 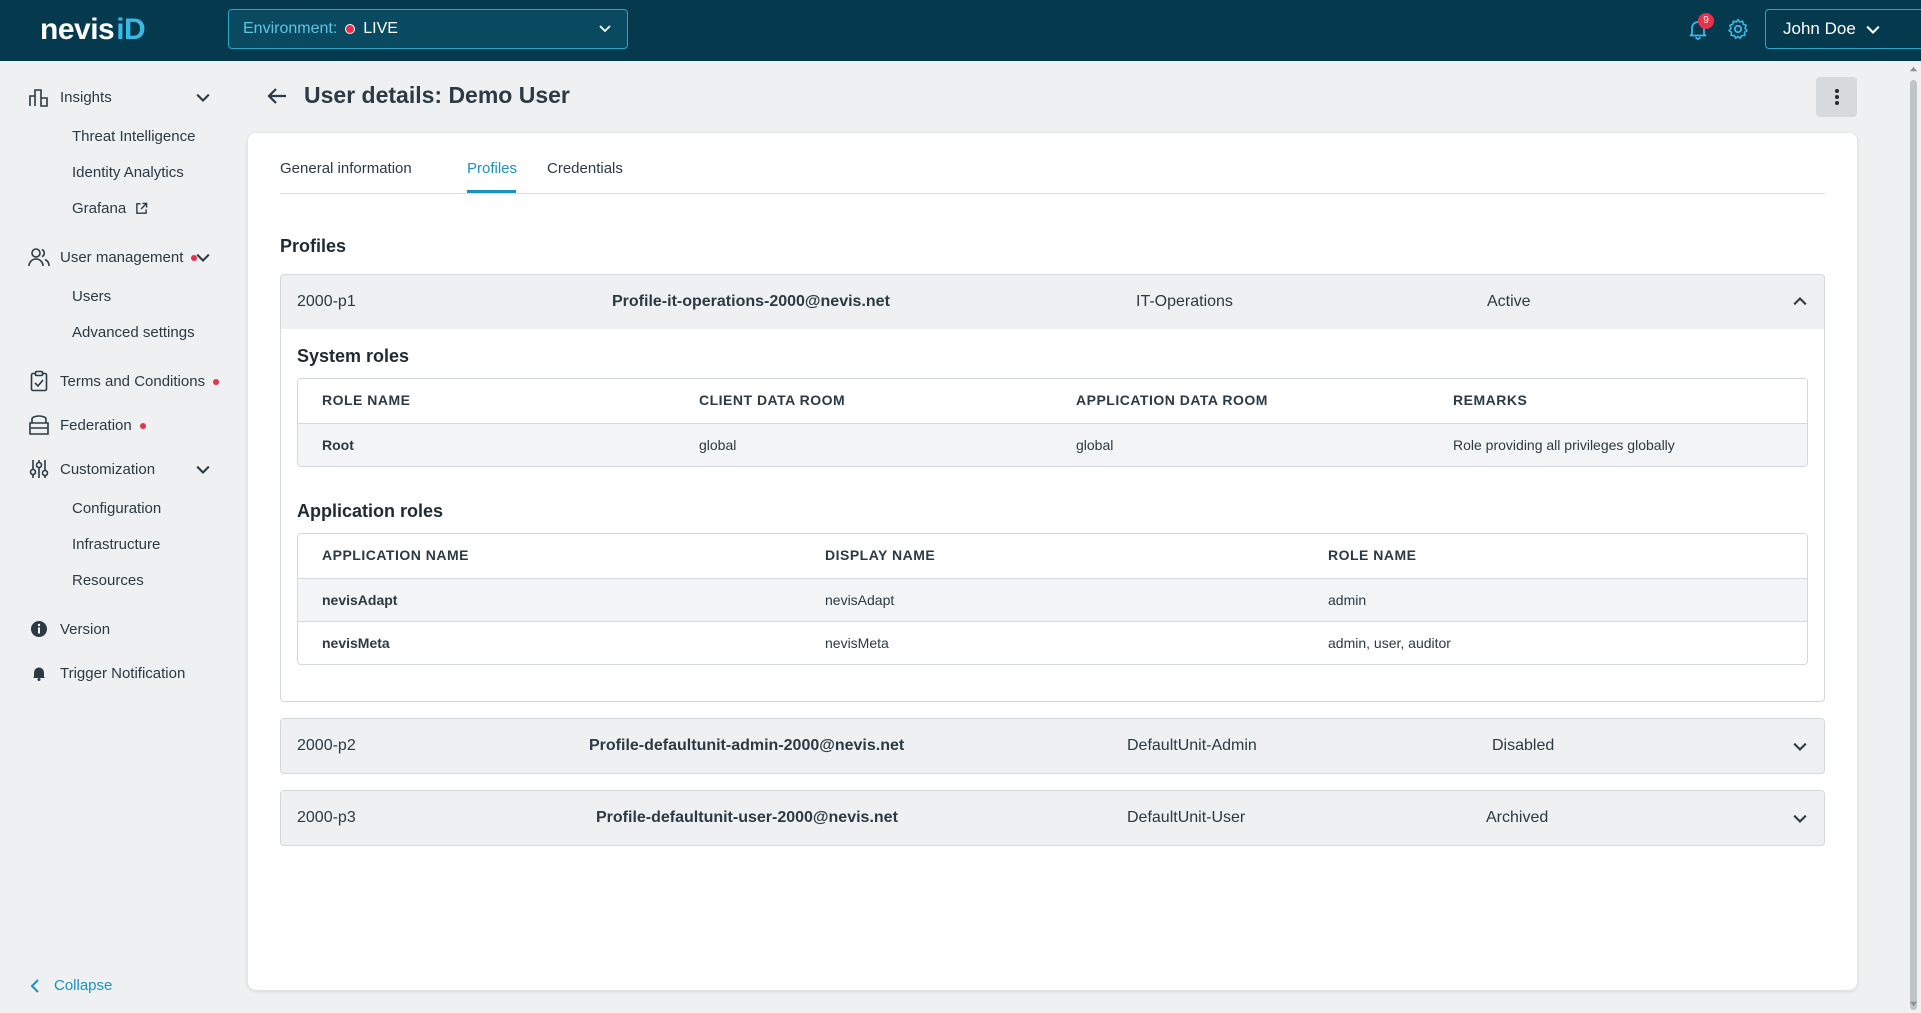 I want to click on sidebar-item-customization: Customization, so click(x=116, y=469).